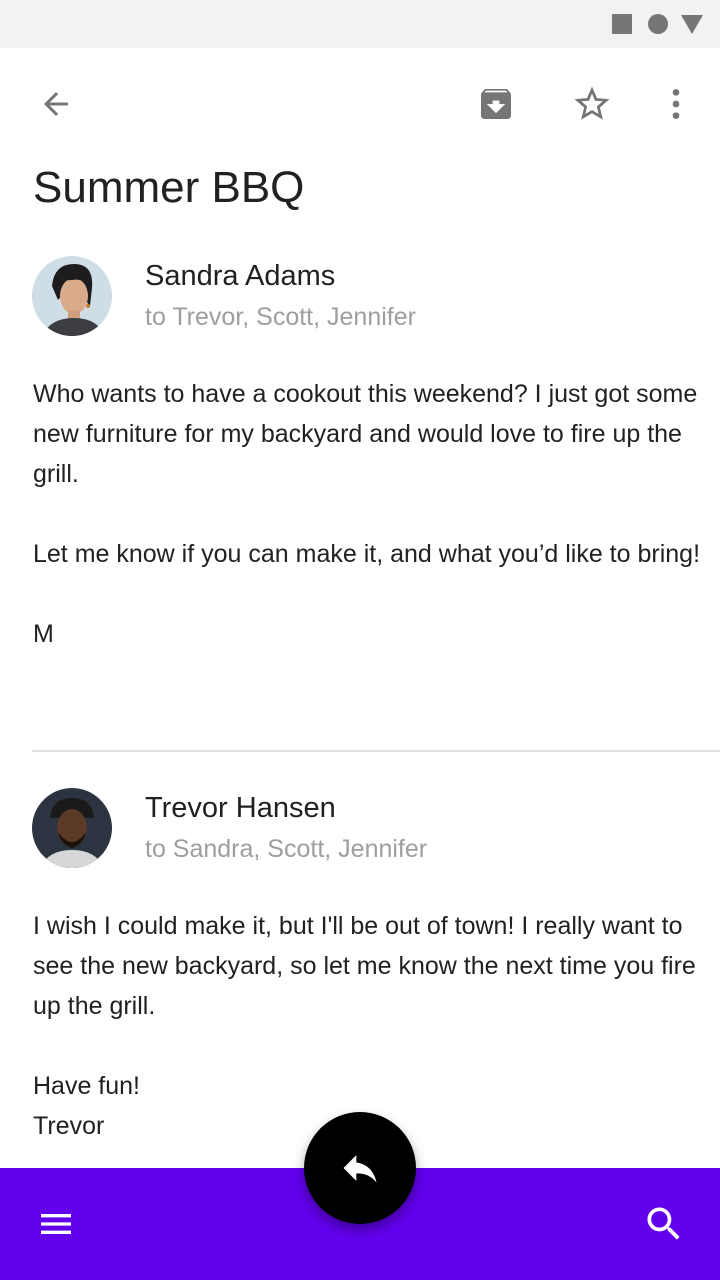 This screenshot has height=1280, width=720. I want to click on arrow-back-icon, so click(56, 104).